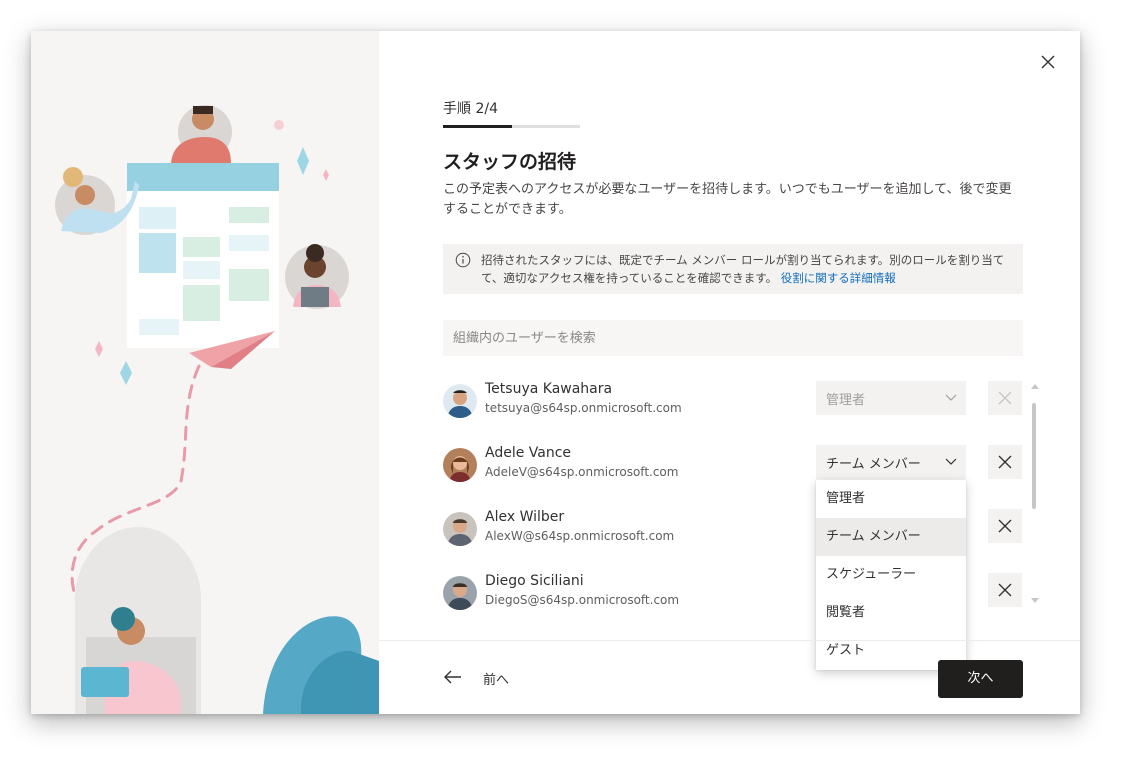 Image resolution: width=1142 pixels, height=776 pixels. What do you see at coordinates (838, 278) in the screenshot?
I see `role-info-link: 役割に関する詳細情報` at bounding box center [838, 278].